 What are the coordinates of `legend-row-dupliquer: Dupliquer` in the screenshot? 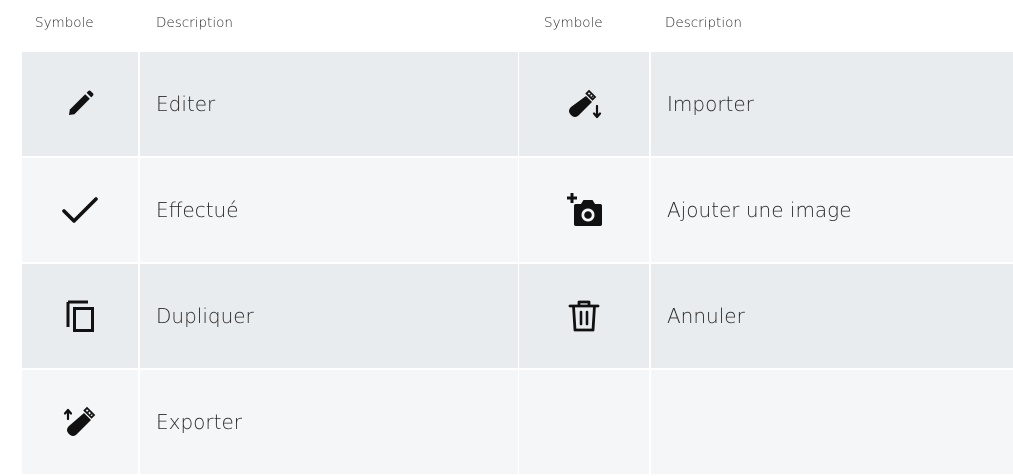 It's located at (270, 316).